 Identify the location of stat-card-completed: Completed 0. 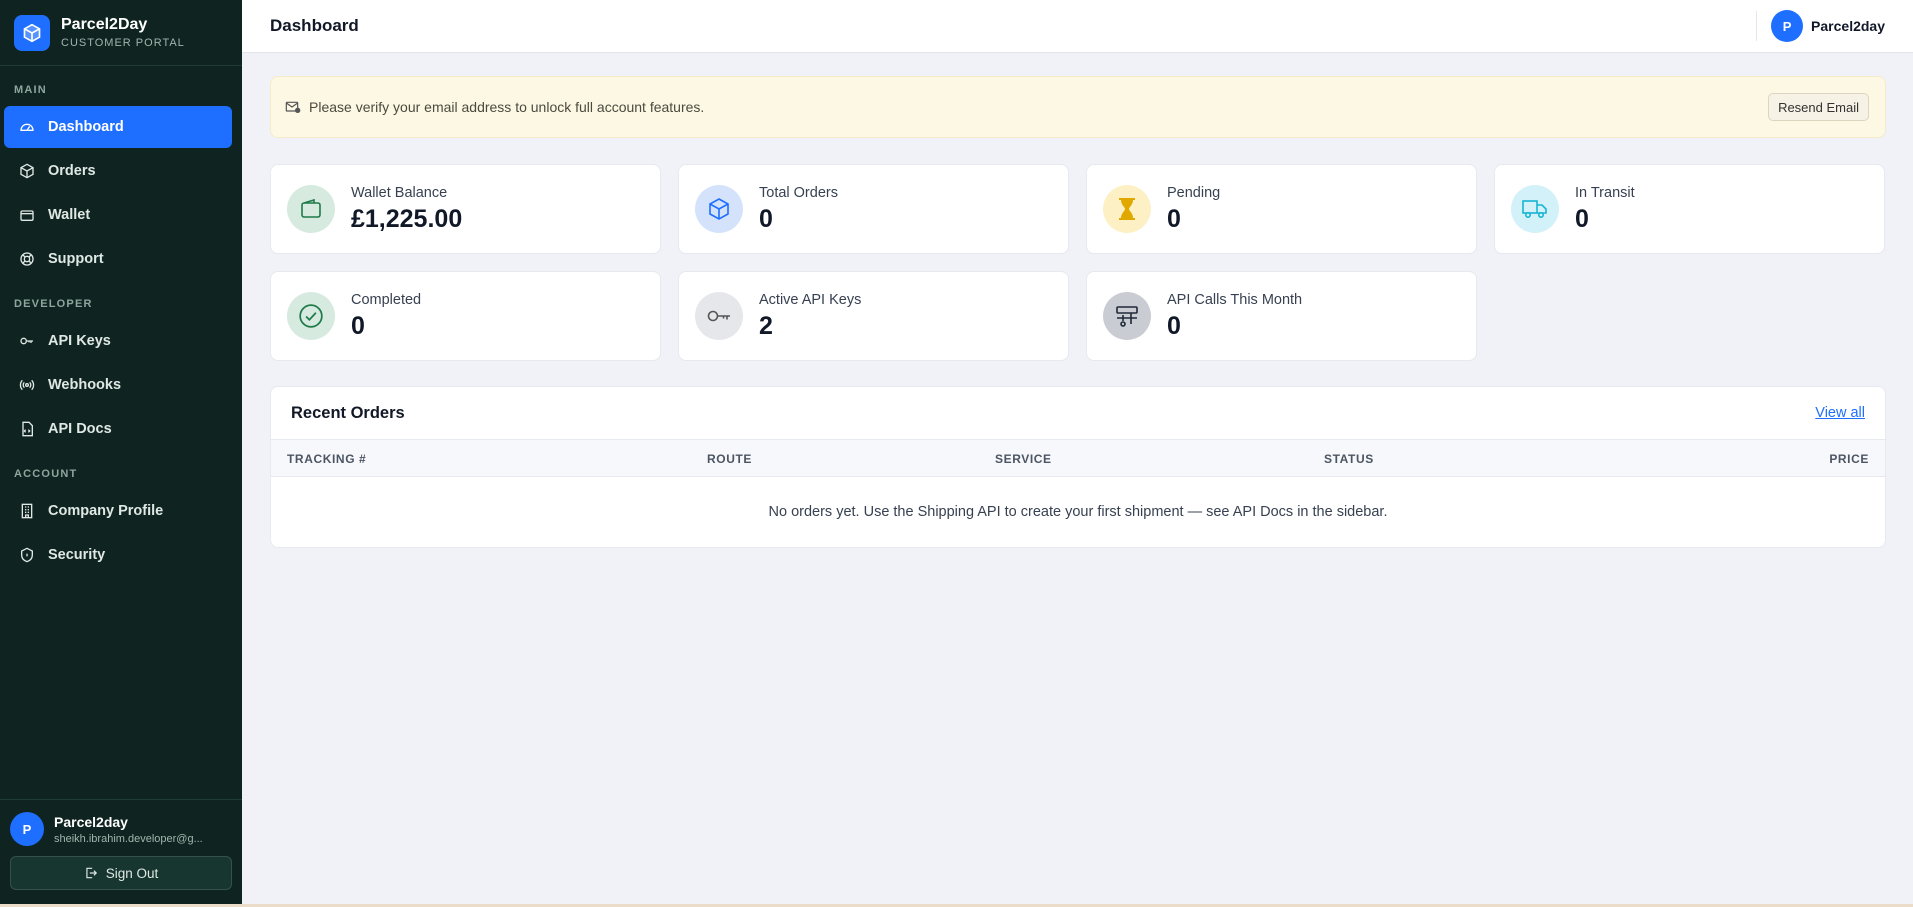
(465, 316).